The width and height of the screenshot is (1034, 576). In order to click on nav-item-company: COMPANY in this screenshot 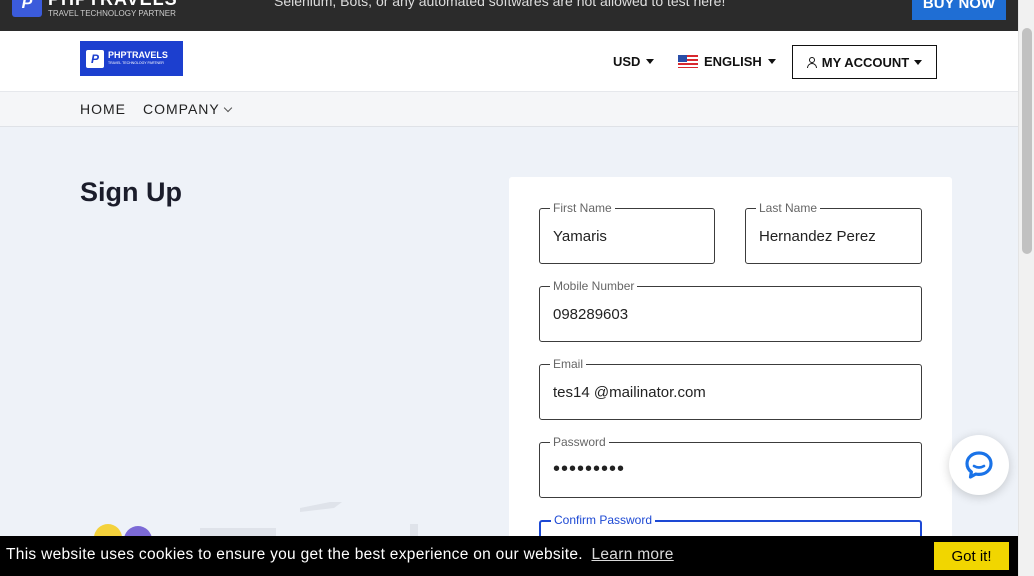, I will do `click(187, 109)`.